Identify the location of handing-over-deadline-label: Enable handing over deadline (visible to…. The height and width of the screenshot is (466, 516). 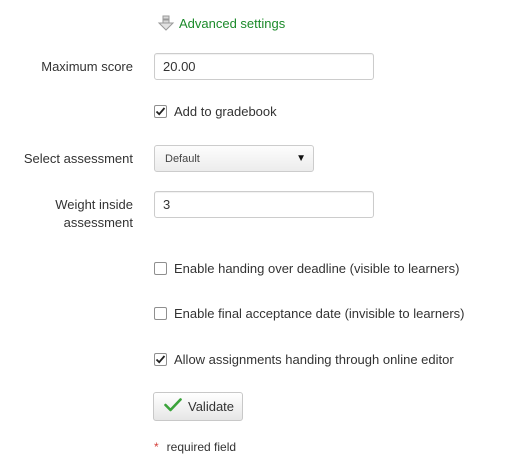
(317, 268).